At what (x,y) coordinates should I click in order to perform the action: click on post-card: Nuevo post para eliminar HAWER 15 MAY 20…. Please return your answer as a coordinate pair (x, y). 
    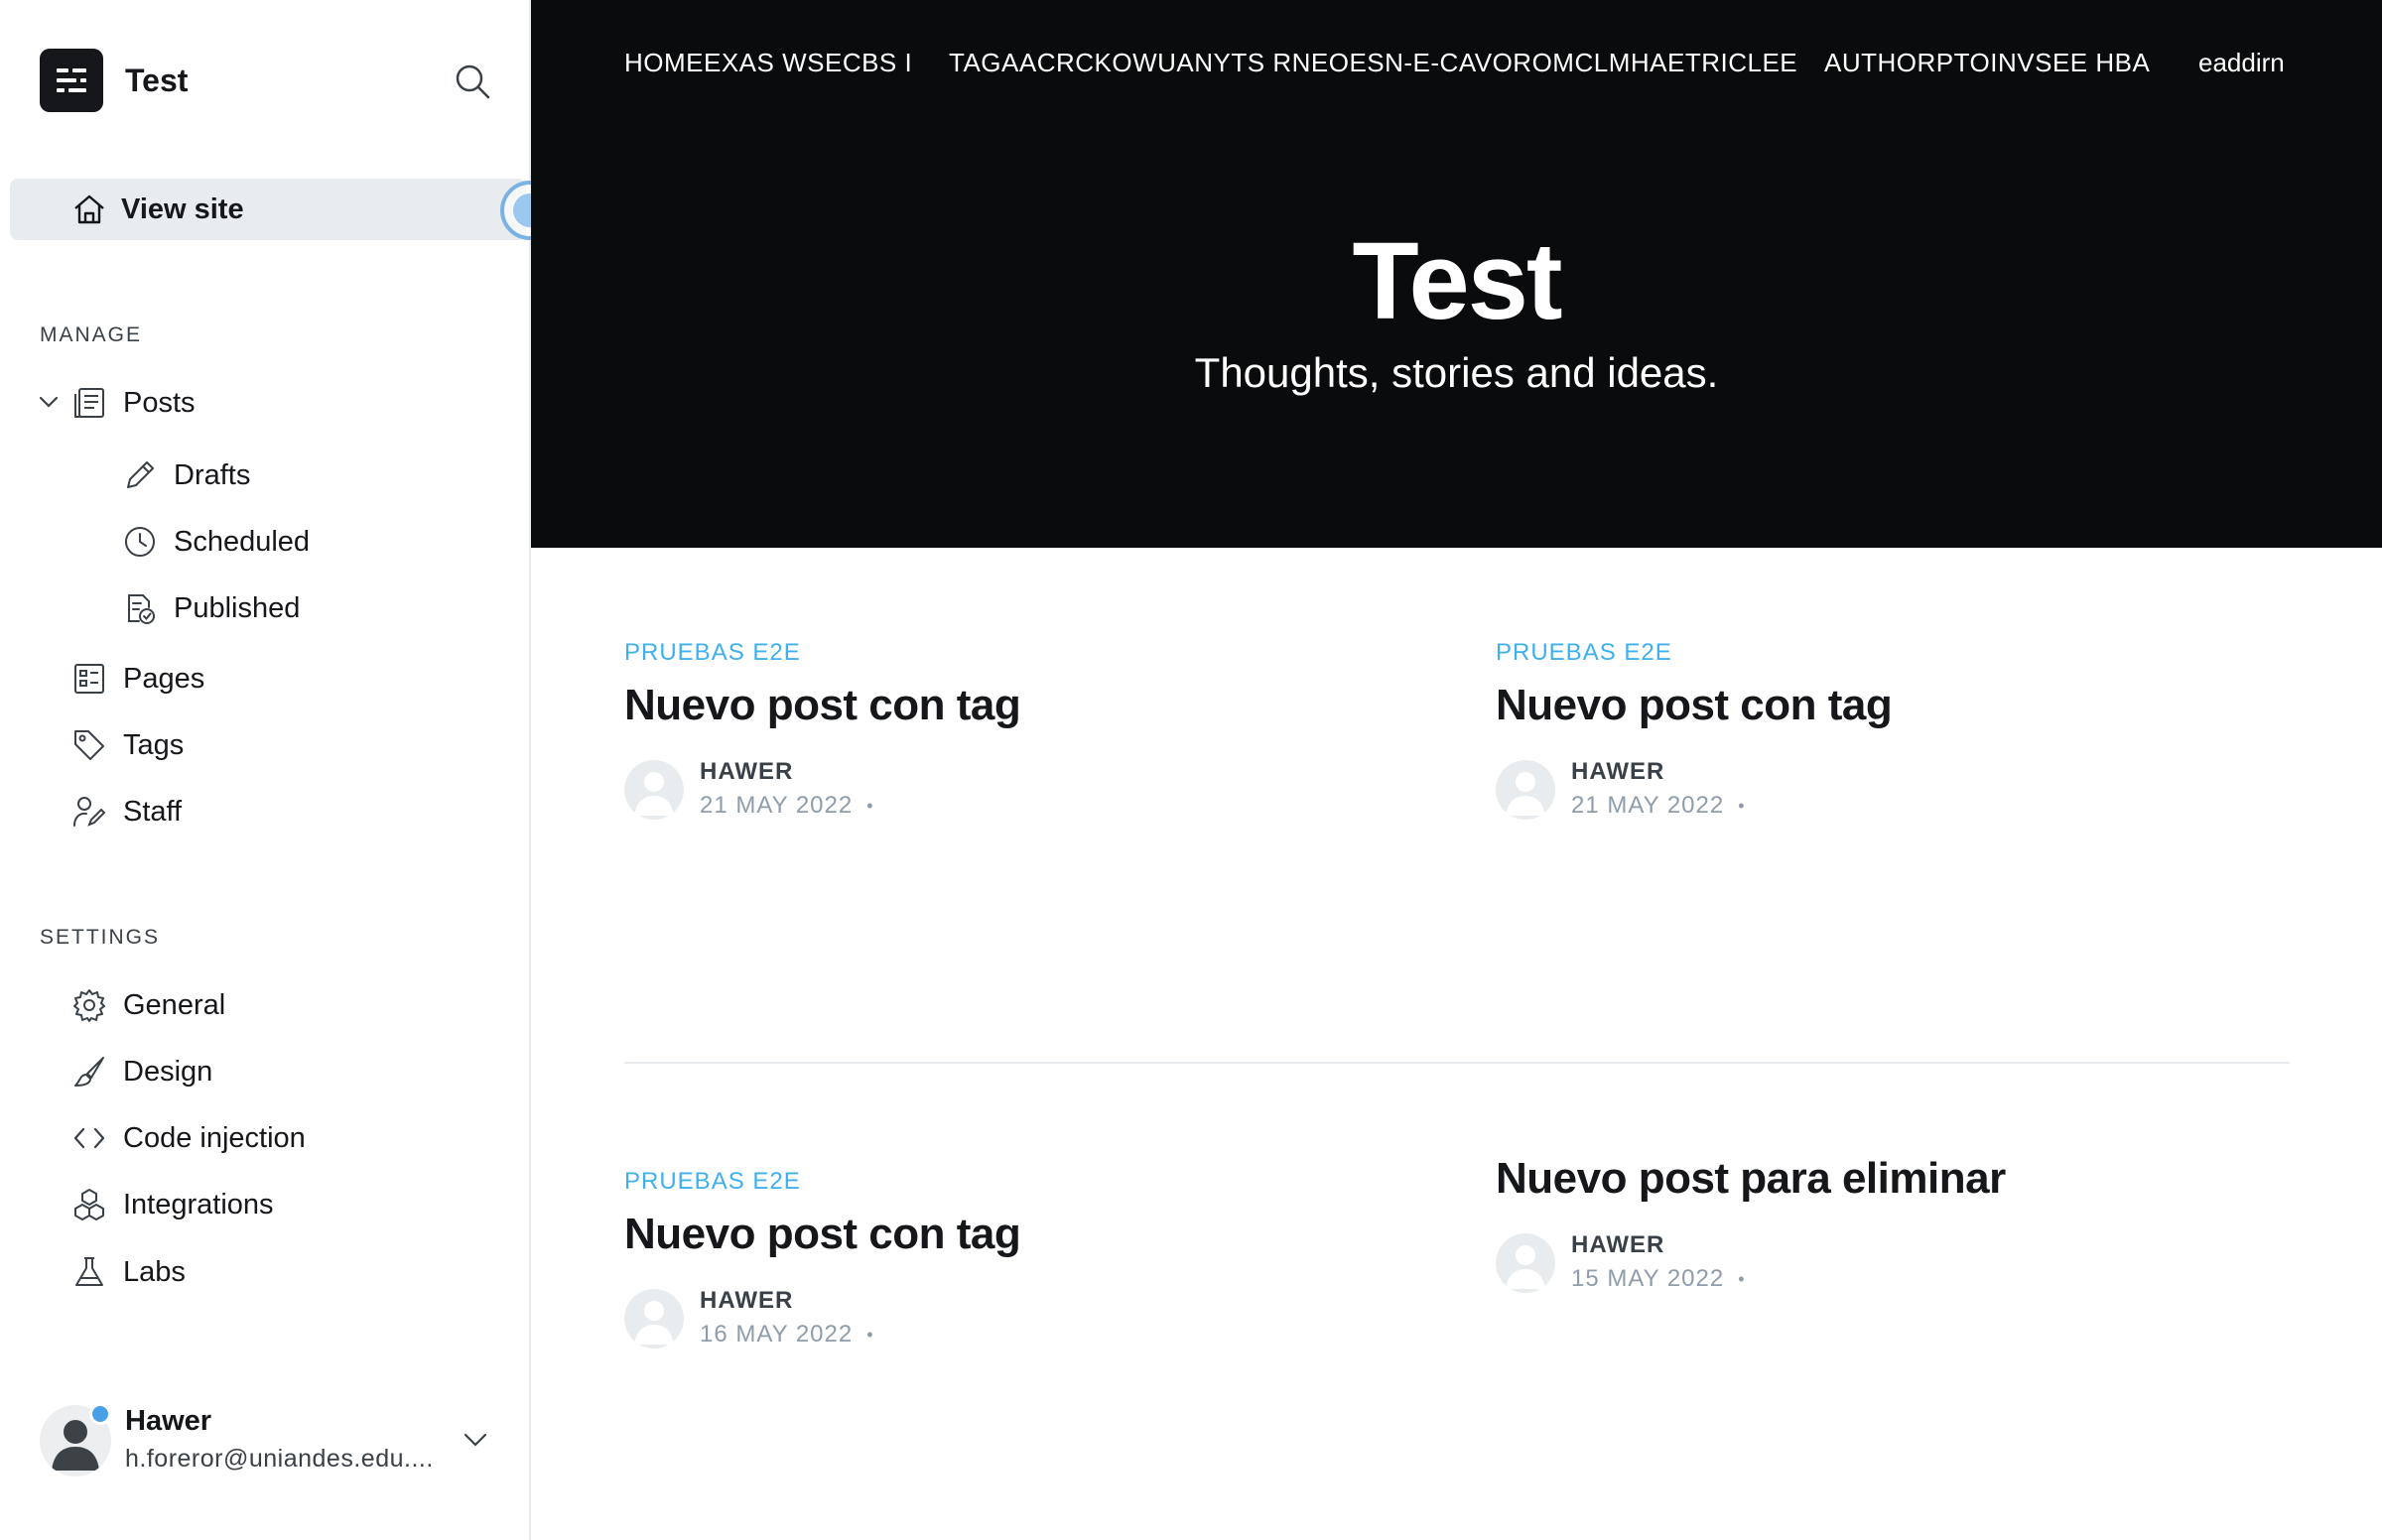
    Looking at the image, I should click on (1893, 1224).